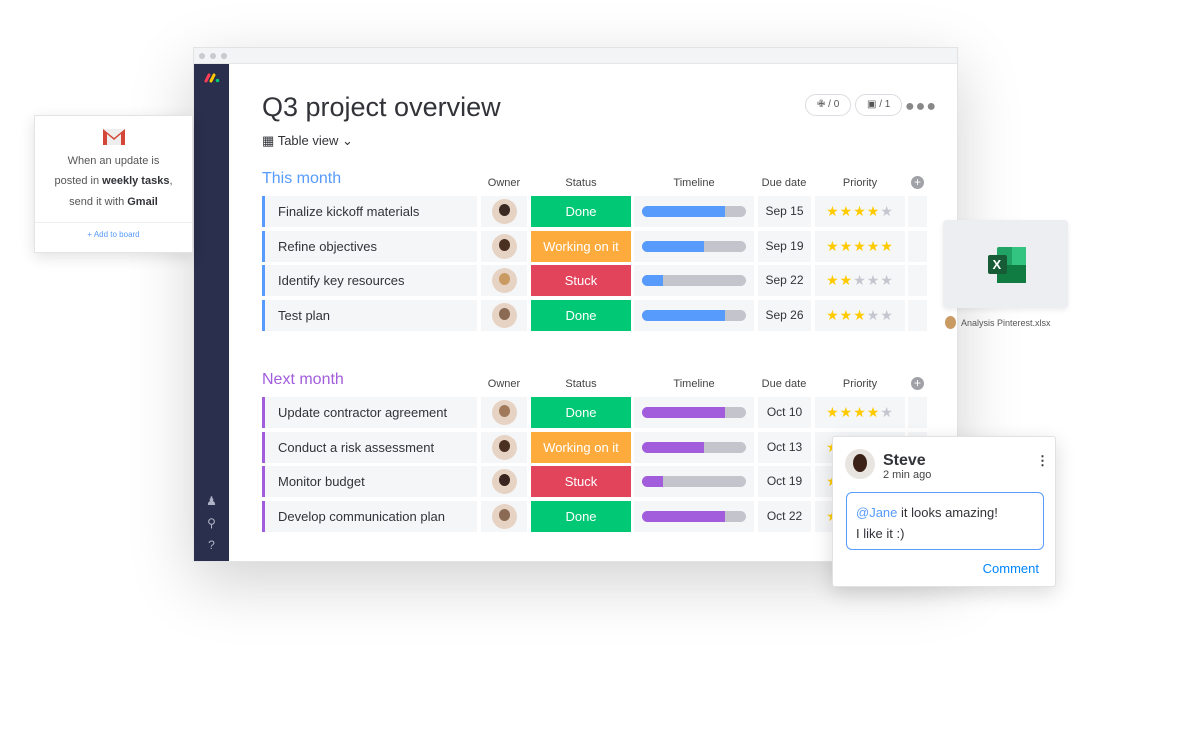 The width and height of the screenshot is (1200, 735). I want to click on group-title: Next month, so click(303, 380).